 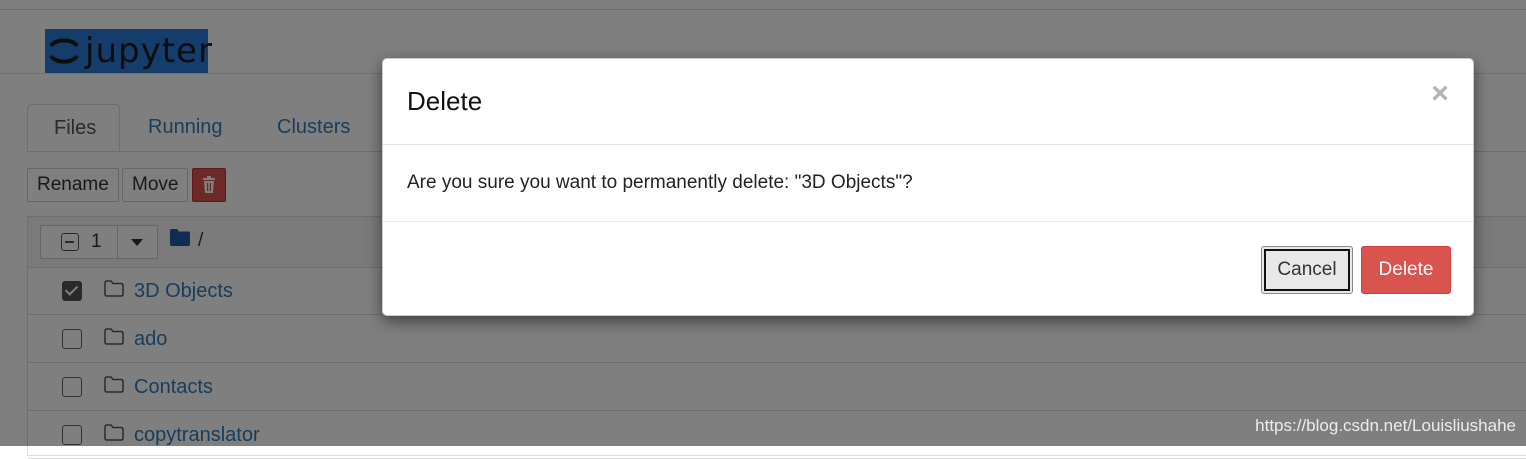 What do you see at coordinates (1440, 94) in the screenshot?
I see `close-icon: ×` at bounding box center [1440, 94].